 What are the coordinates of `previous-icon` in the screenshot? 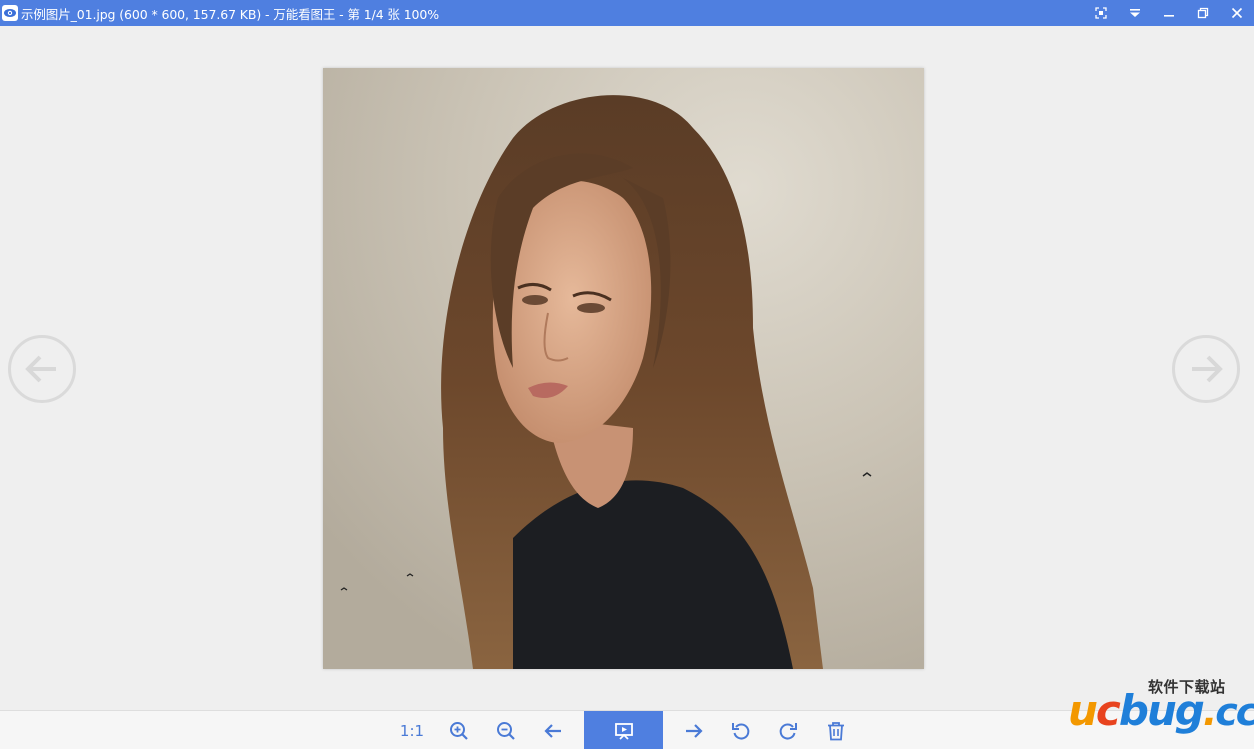 It's located at (552, 730).